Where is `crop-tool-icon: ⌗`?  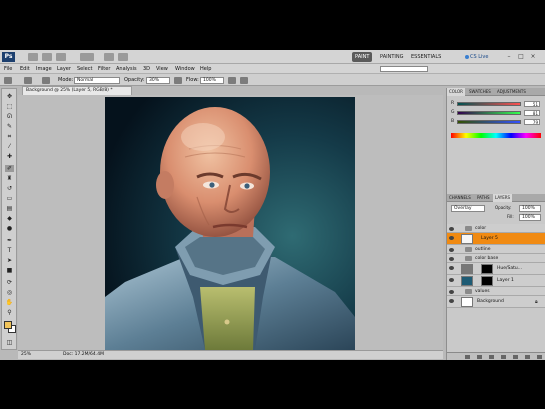
crop-tool-icon: ⌗ is located at coordinates (9, 136).